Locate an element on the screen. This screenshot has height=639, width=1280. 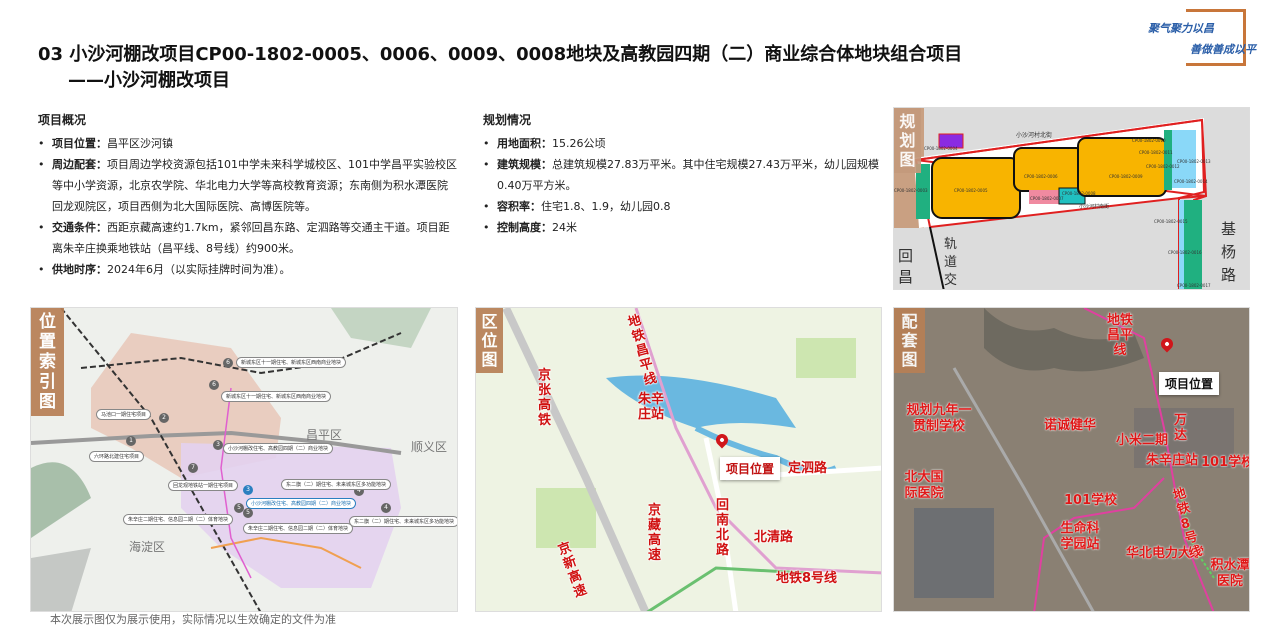
parcel-label: CP00-1802-0015 is located at coordinates (1171, 221).